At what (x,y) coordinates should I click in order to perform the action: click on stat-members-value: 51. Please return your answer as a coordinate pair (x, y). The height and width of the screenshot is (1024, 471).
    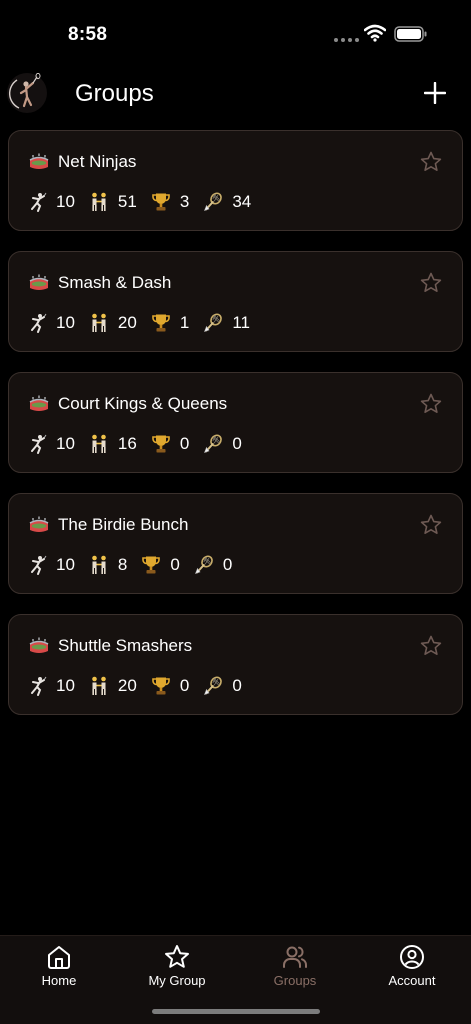
    Looking at the image, I should click on (127, 201).